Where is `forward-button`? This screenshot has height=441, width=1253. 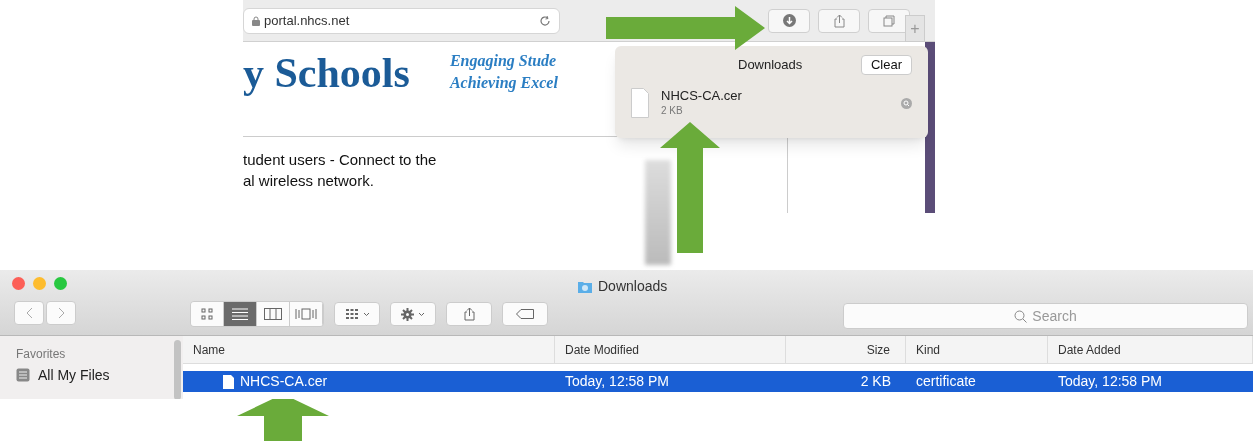
forward-button is located at coordinates (61, 313).